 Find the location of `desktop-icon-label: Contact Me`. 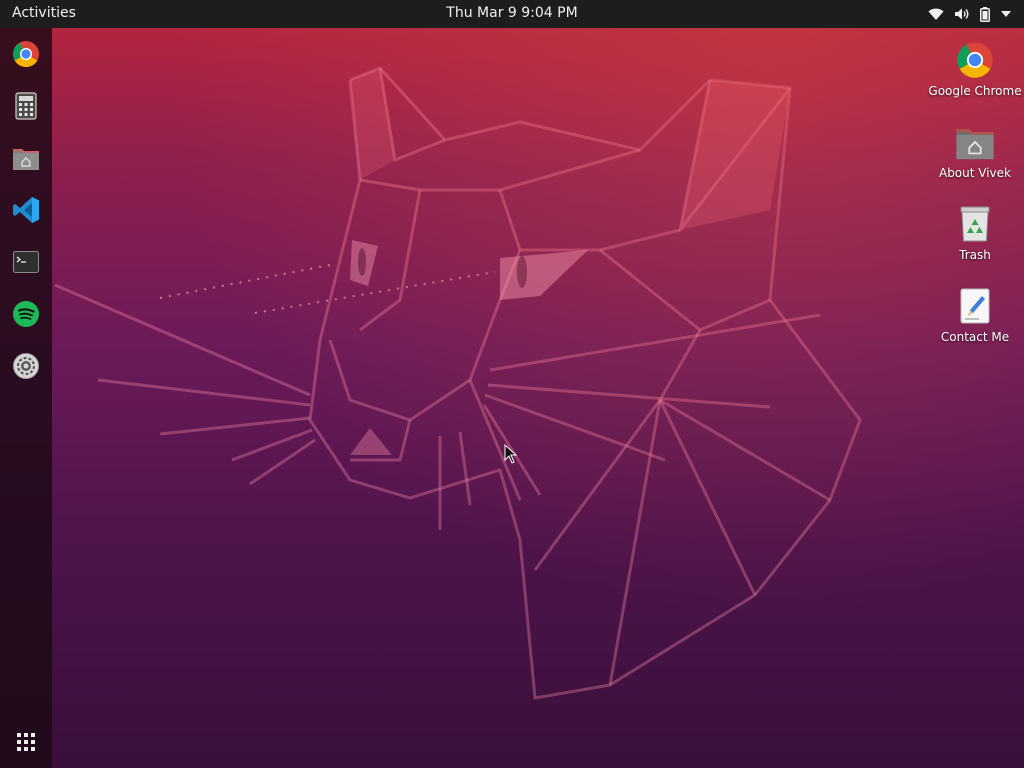

desktop-icon-label: Contact Me is located at coordinates (975, 337).